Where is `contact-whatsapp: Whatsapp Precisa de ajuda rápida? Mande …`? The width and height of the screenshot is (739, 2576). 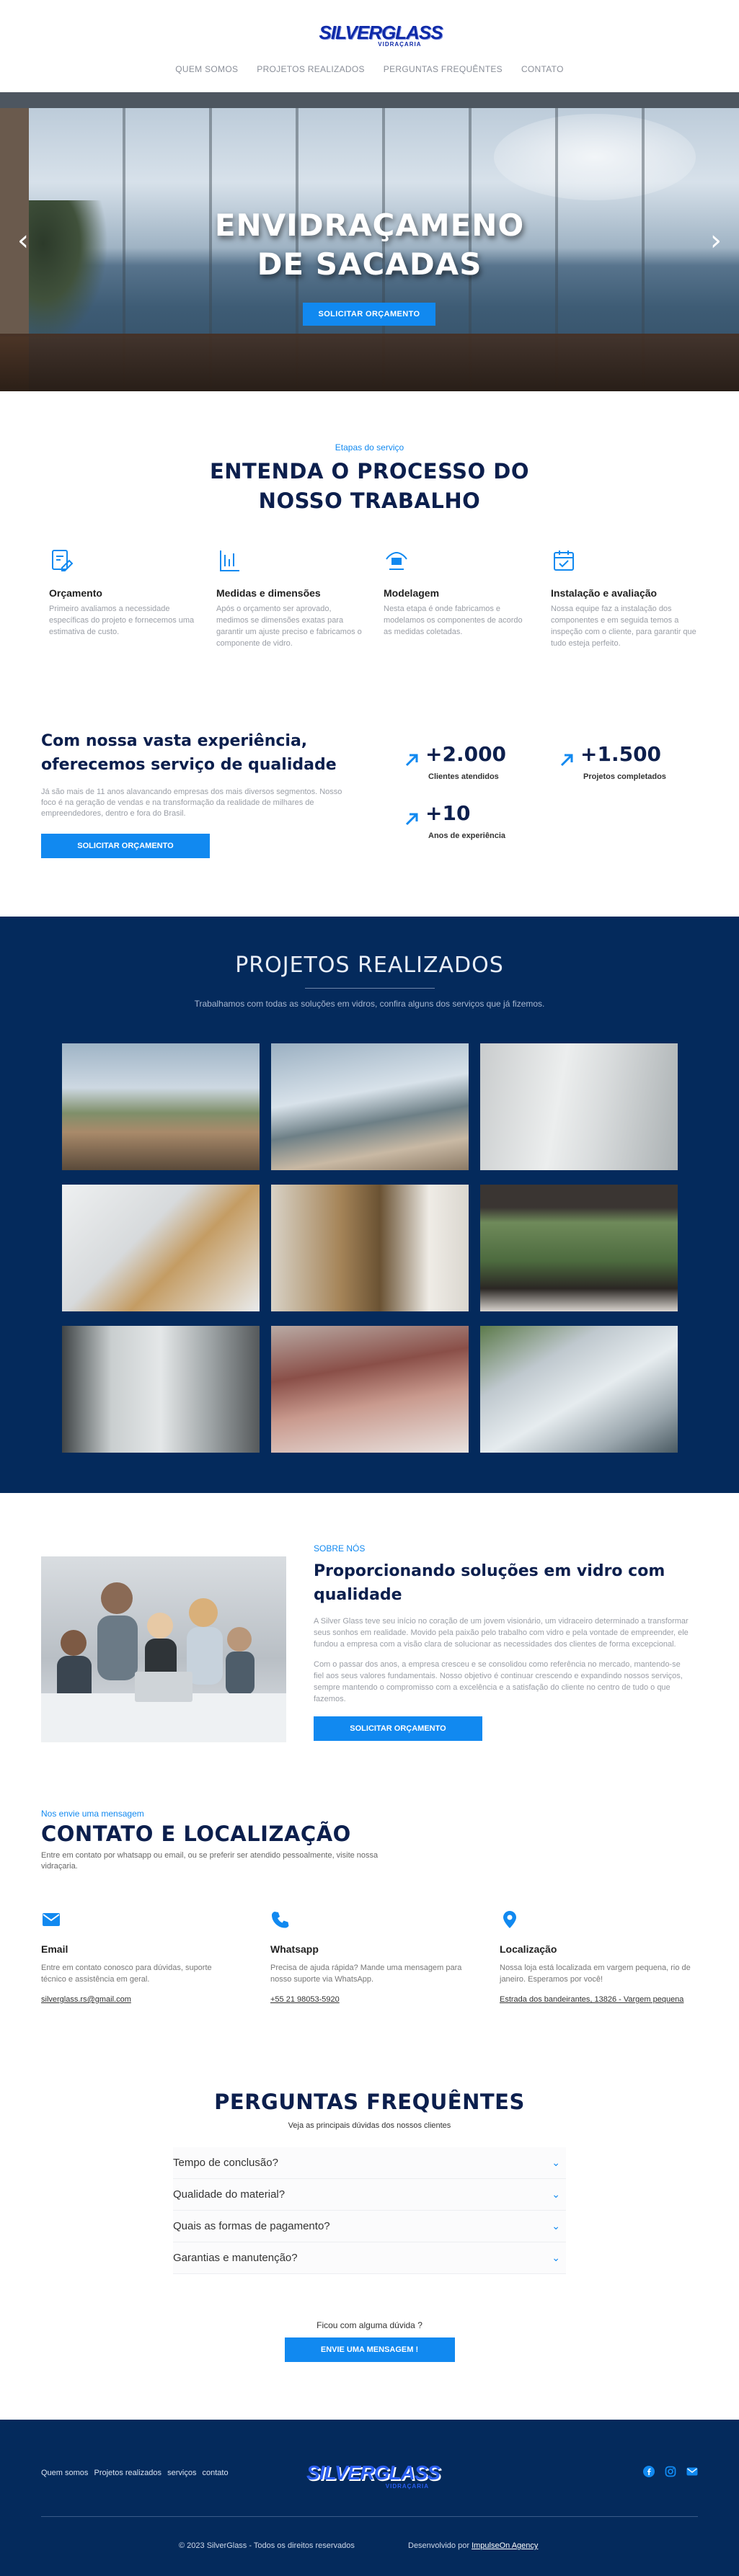 contact-whatsapp: Whatsapp Precisa de ajuda rápida? Mande … is located at coordinates (385, 1957).